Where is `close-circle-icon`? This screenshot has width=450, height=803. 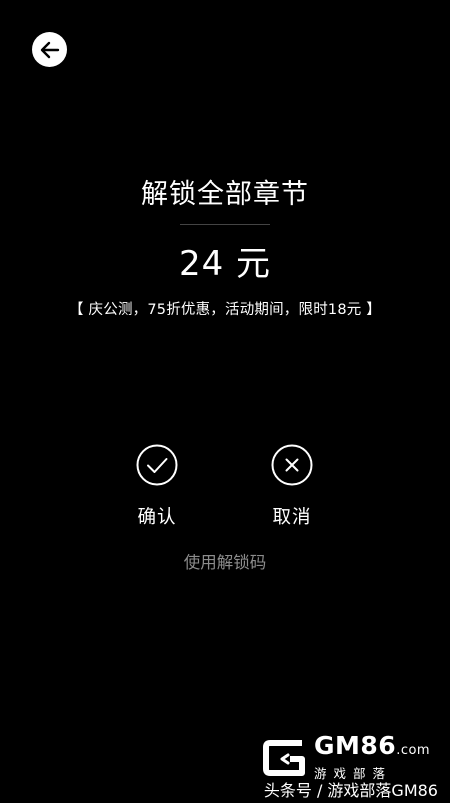 close-circle-icon is located at coordinates (292, 465).